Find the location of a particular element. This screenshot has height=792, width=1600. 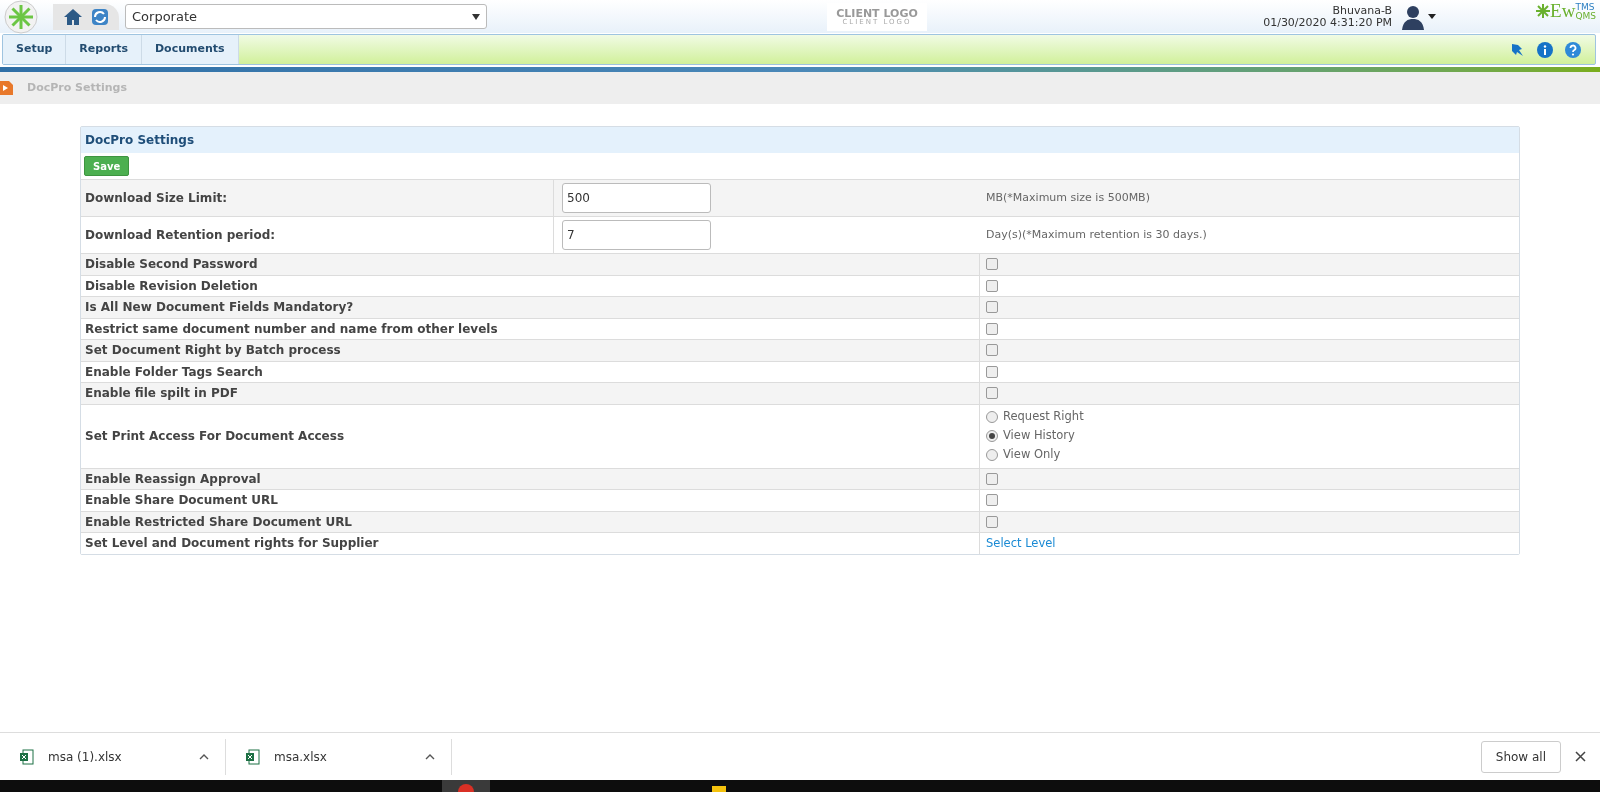

date-time: 01/30/2020 4:31:20 PM is located at coordinates (1328, 22).